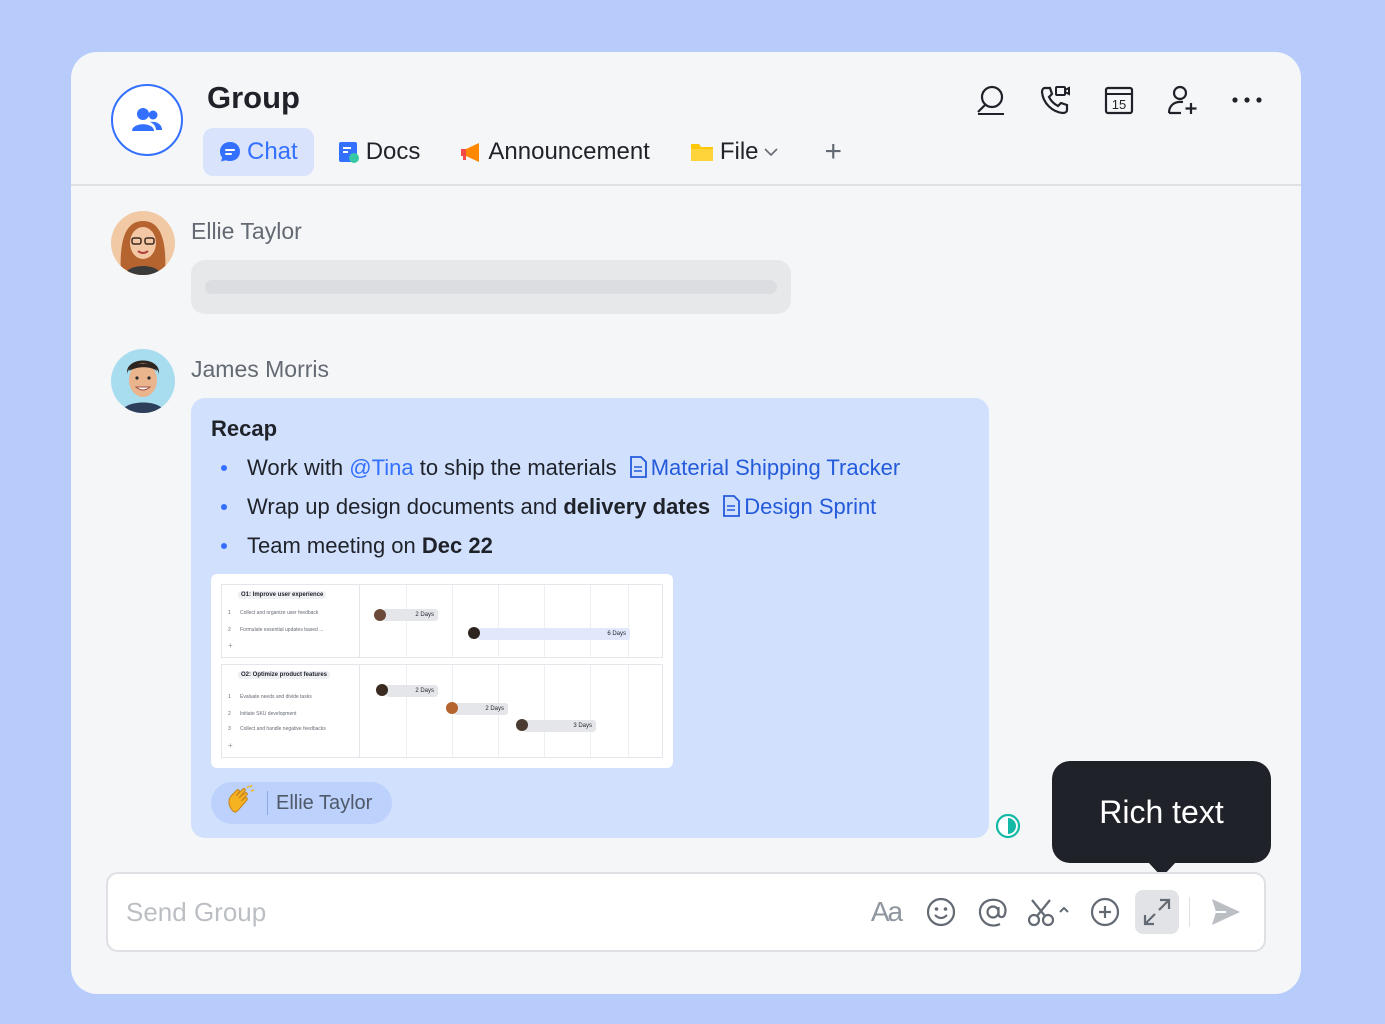 This screenshot has height=1024, width=1385. What do you see at coordinates (775, 467) in the screenshot?
I see `doc-link: Material Shipping Tracker` at bounding box center [775, 467].